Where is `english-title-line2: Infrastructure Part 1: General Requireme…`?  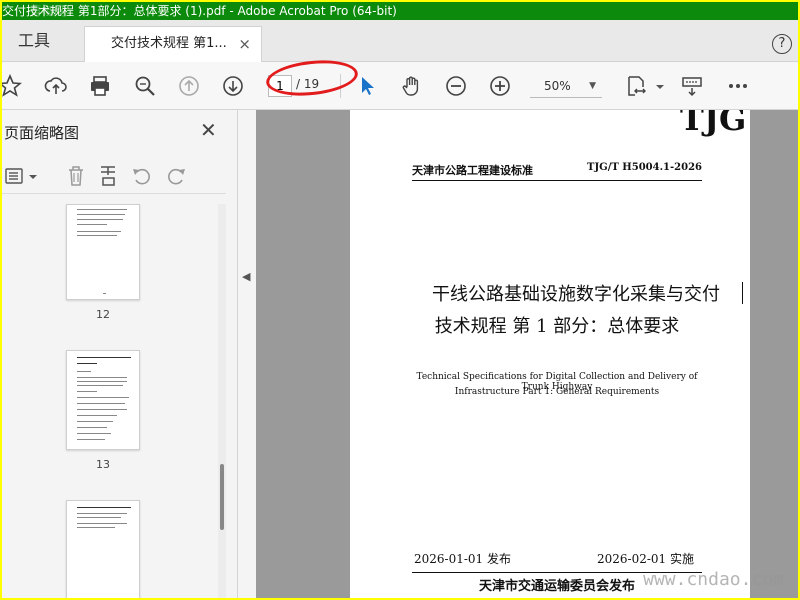 english-title-line2: Infrastructure Part 1: General Requireme… is located at coordinates (557, 392).